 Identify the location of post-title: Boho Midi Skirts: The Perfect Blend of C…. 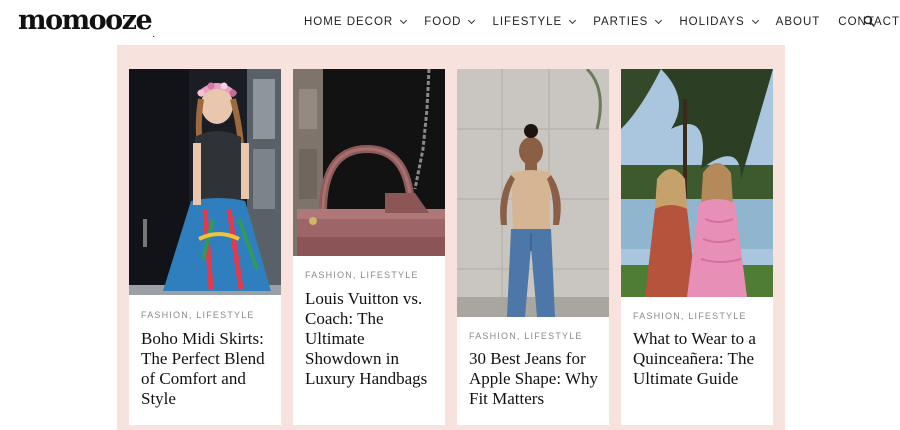
(208, 369).